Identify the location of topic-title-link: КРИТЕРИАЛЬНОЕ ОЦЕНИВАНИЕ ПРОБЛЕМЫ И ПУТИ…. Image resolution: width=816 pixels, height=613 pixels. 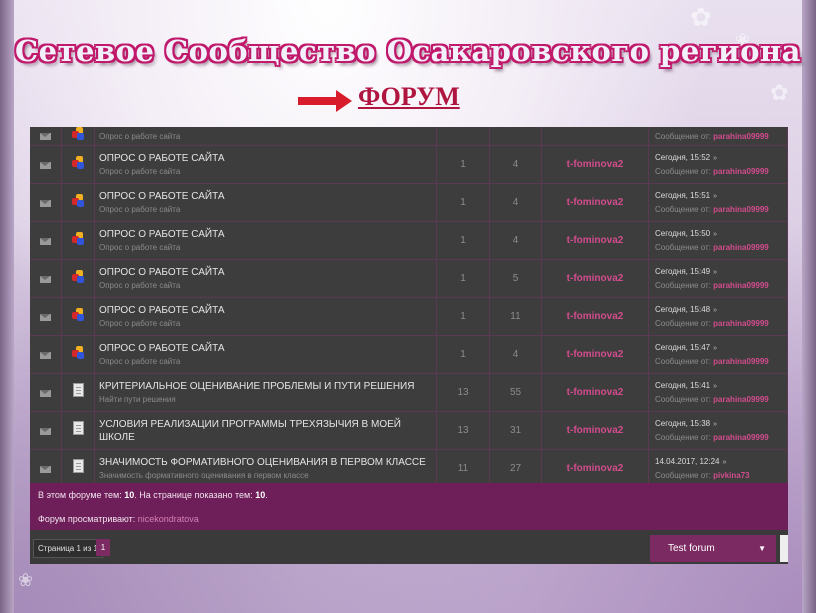
(267, 386).